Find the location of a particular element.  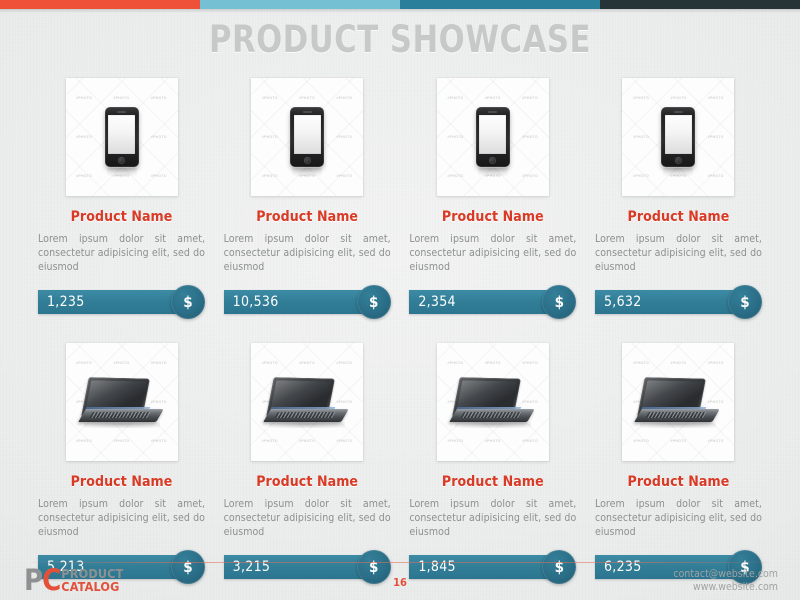

price-row: 2,354 $ is located at coordinates (493, 302).